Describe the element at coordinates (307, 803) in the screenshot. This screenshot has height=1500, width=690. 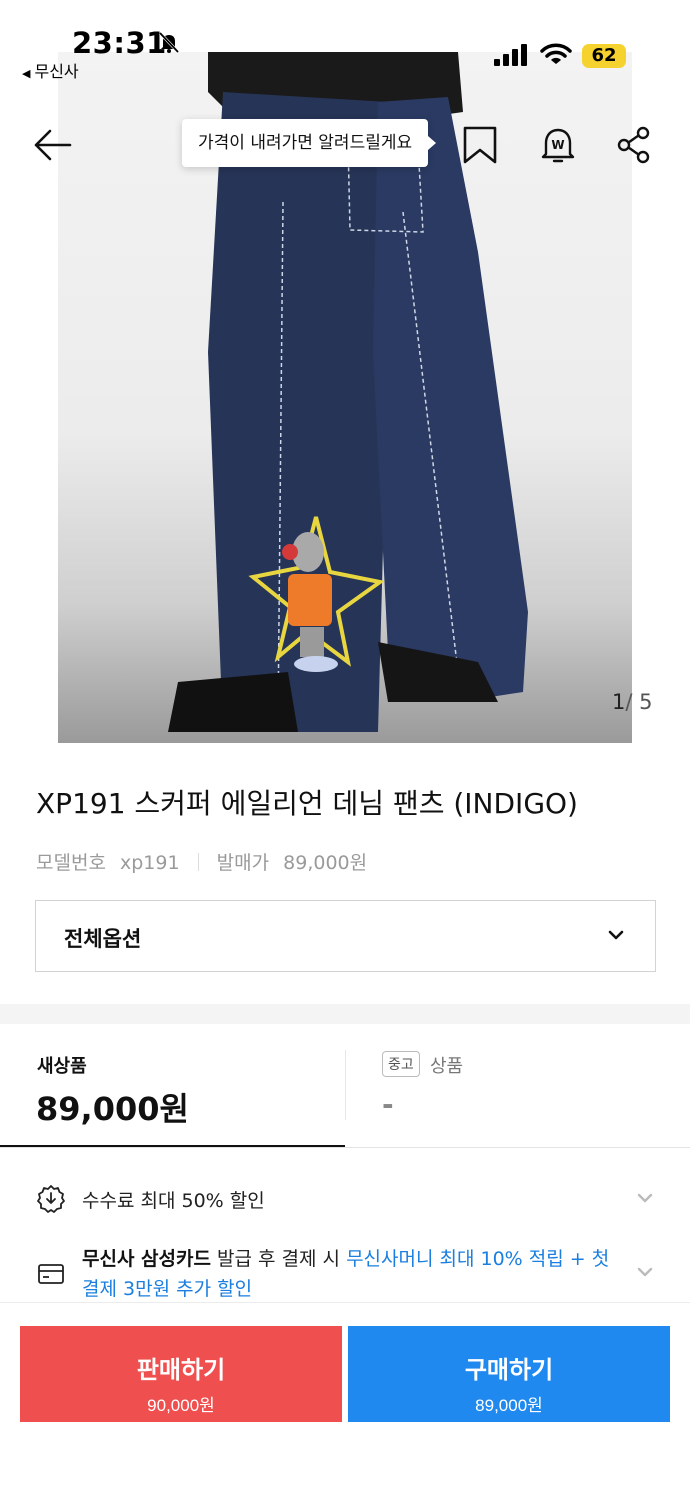
I see `product-title: XP191 스커퍼 에일리언 데님 팬츠 (INDIGO)` at that location.